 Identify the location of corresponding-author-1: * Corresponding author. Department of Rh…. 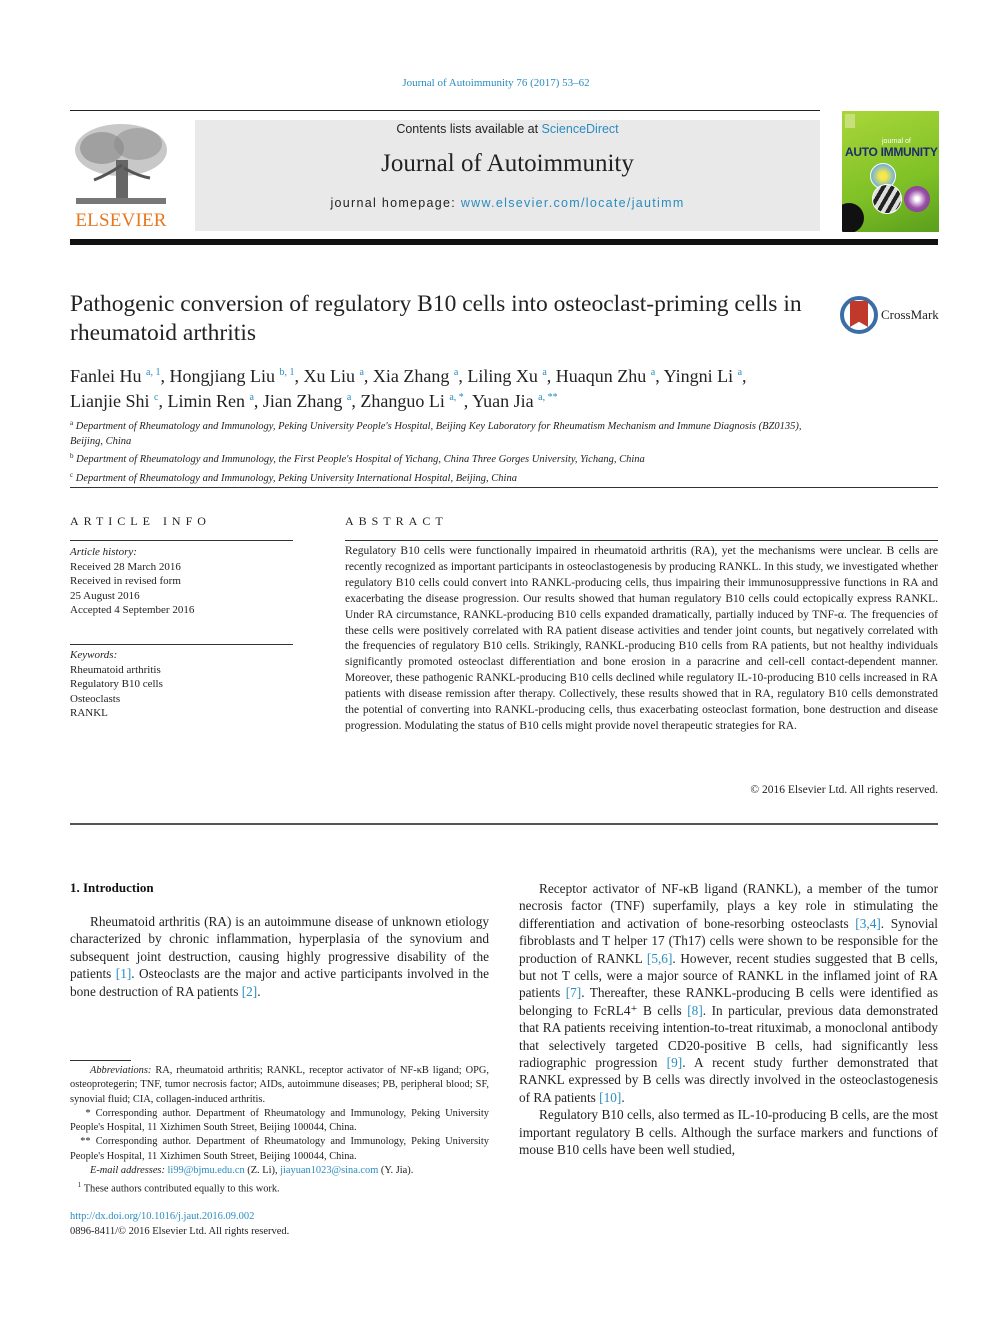
(279, 1120).